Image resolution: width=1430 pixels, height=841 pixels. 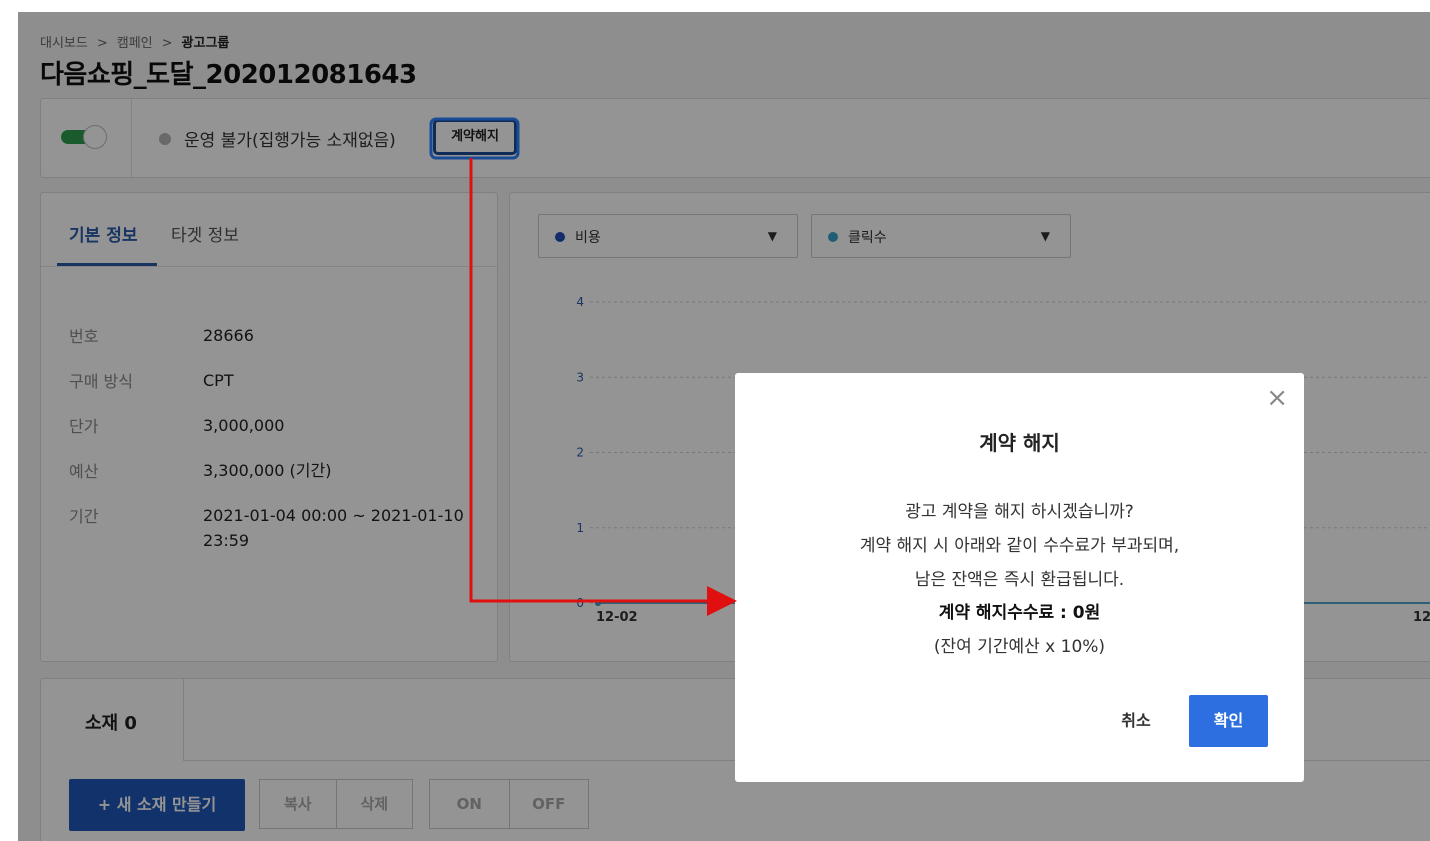 What do you see at coordinates (1019, 443) in the screenshot?
I see `dialog-title: 계약 해지` at bounding box center [1019, 443].